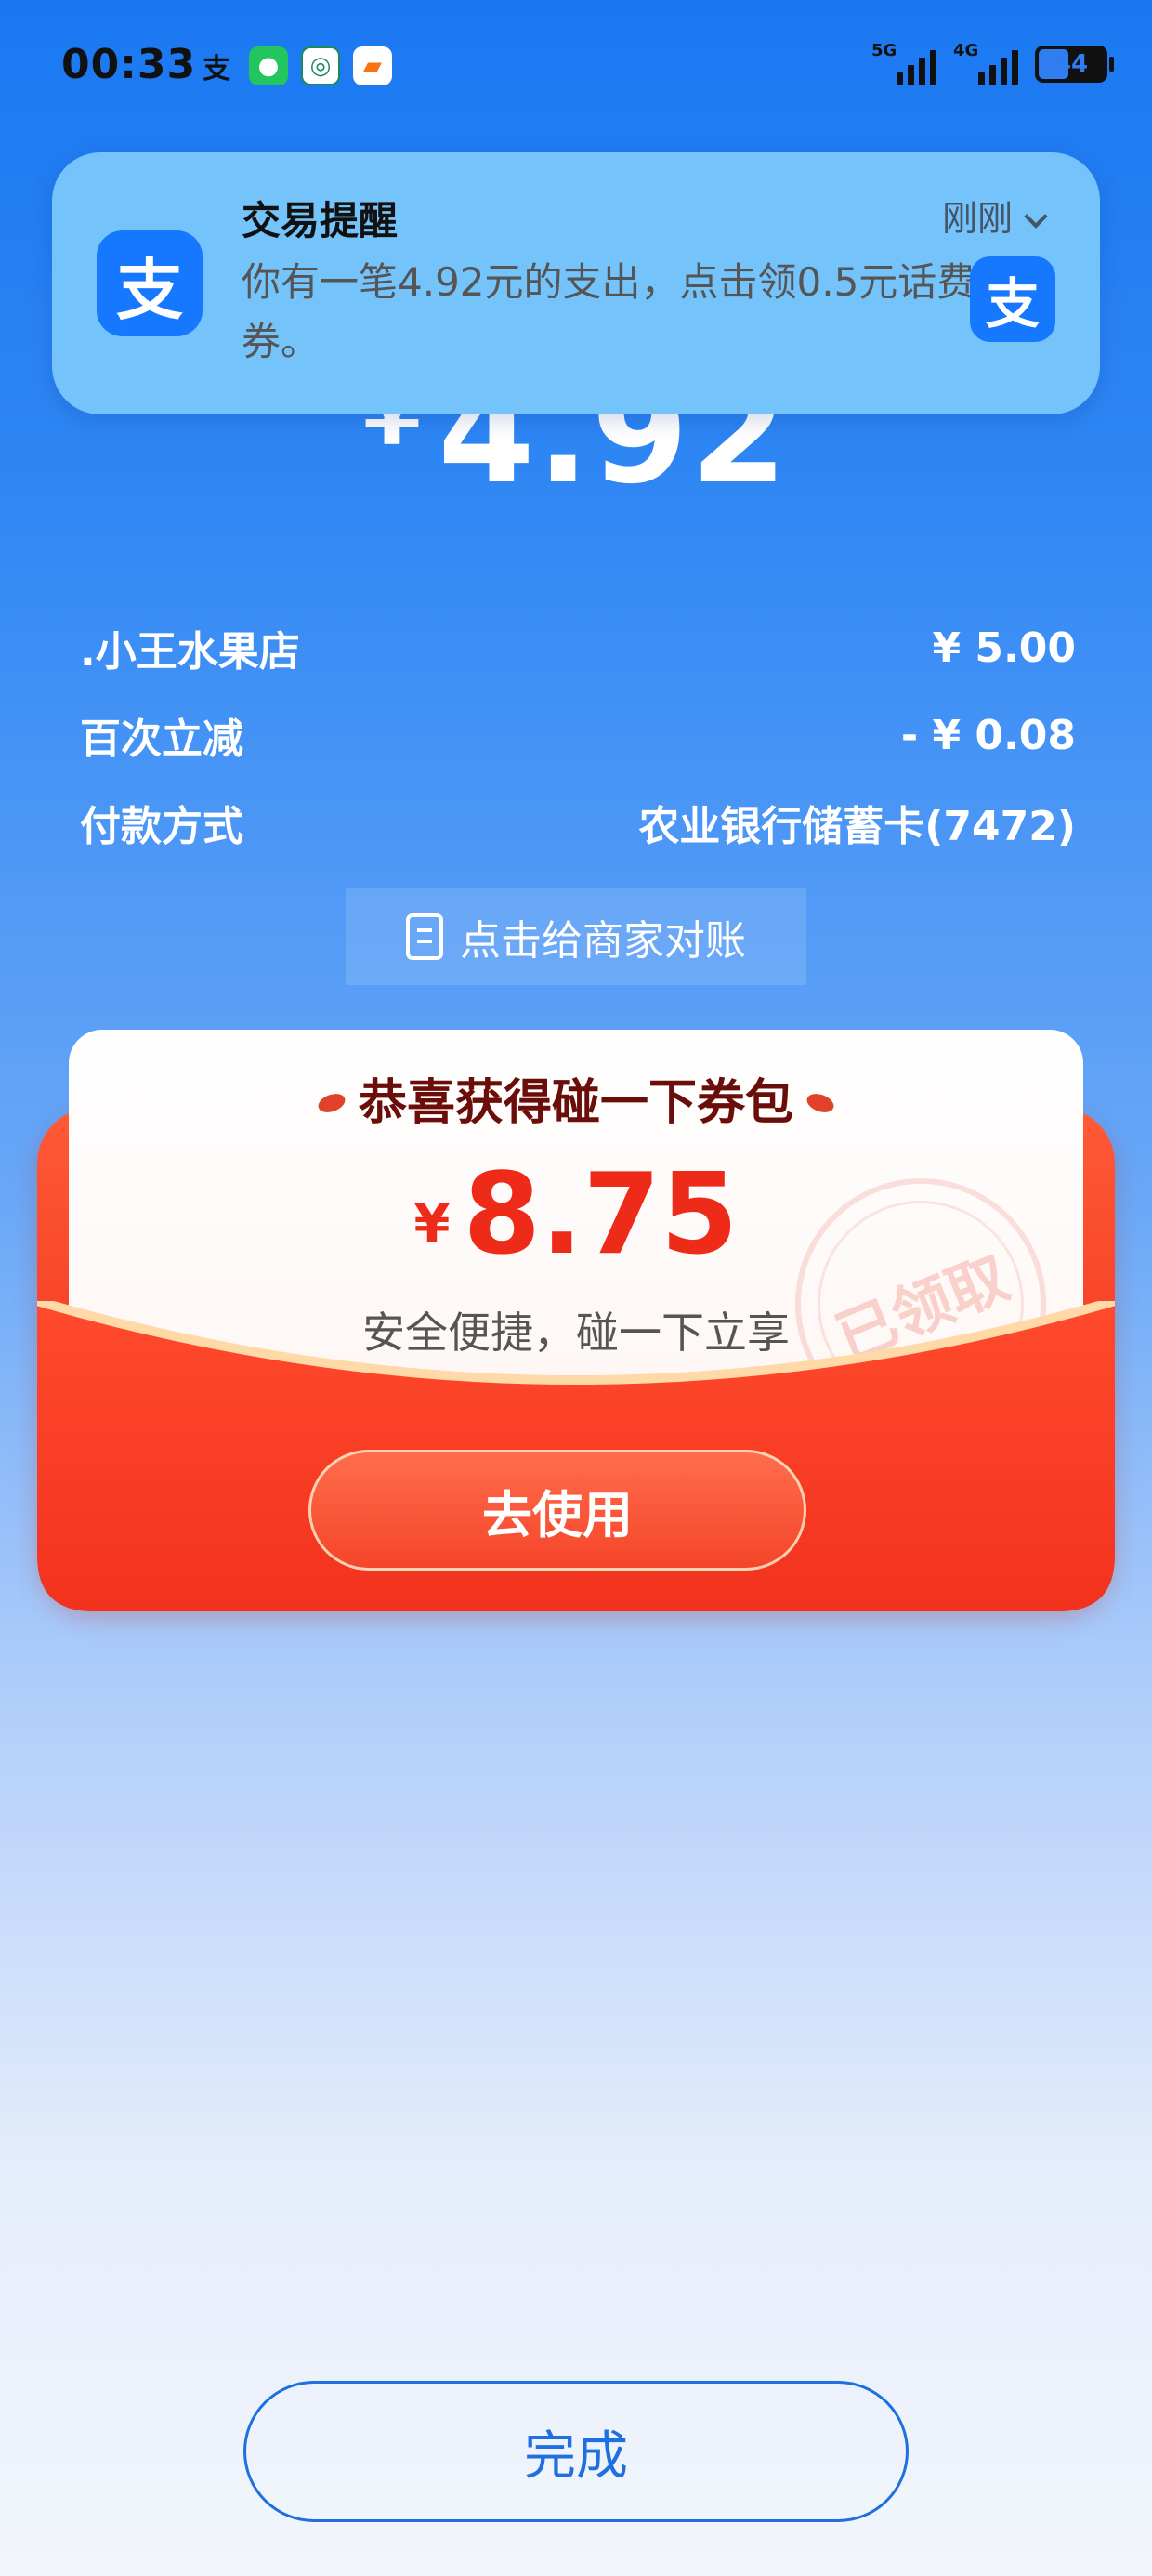 The height and width of the screenshot is (2576, 1152). Describe the element at coordinates (150, 283) in the screenshot. I see `alipay-app-icon: 支` at that location.